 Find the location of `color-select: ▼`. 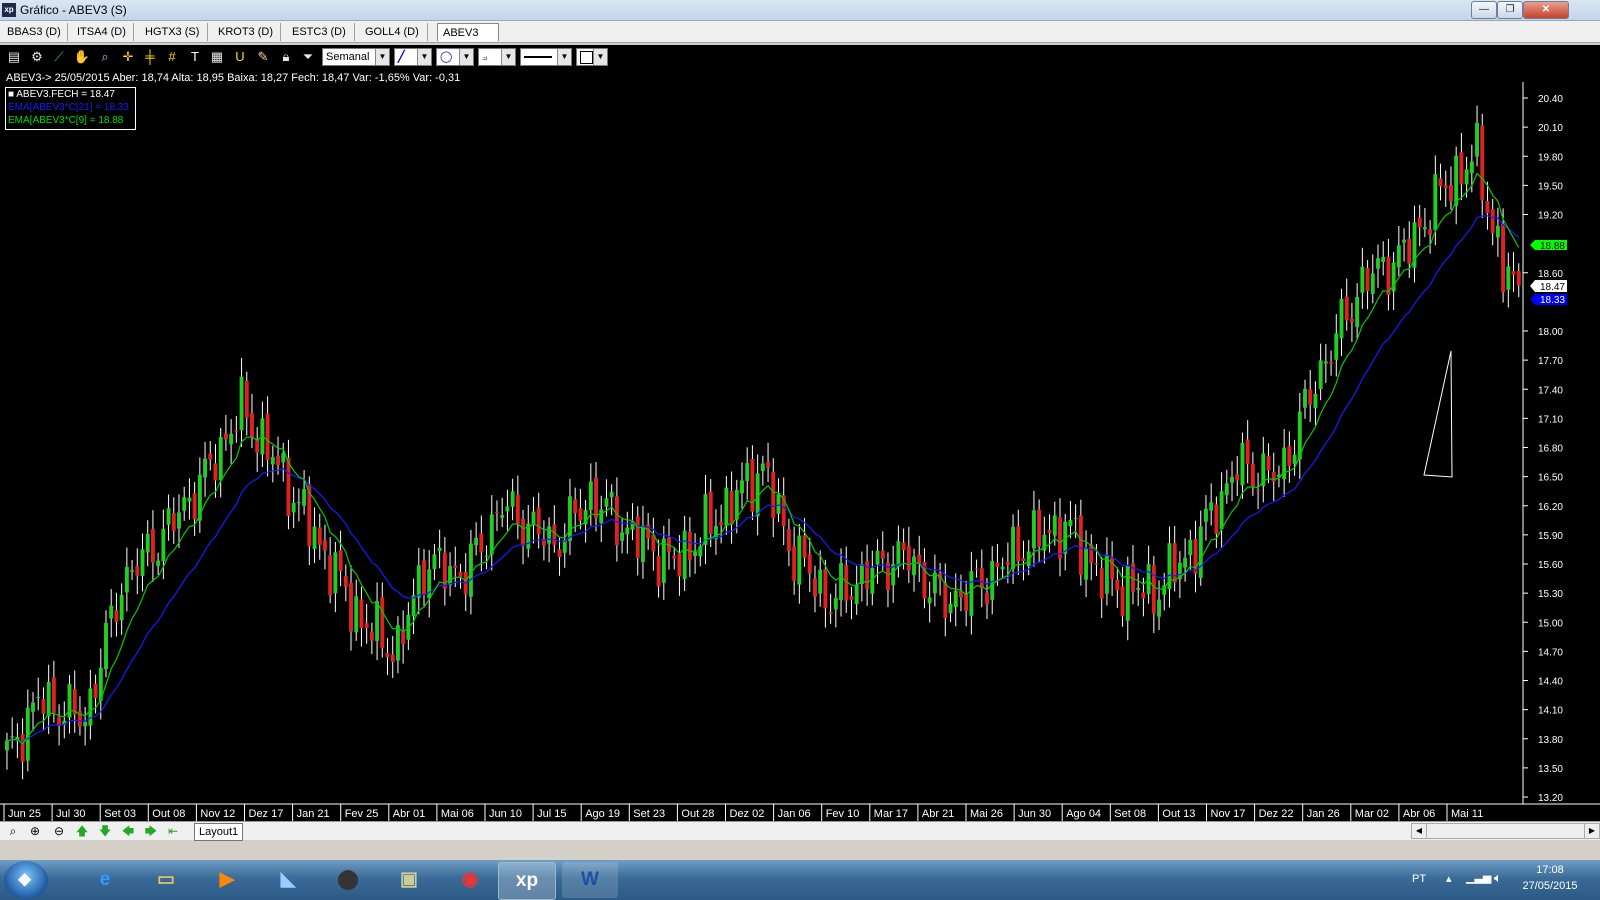

color-select: ▼ is located at coordinates (592, 57).